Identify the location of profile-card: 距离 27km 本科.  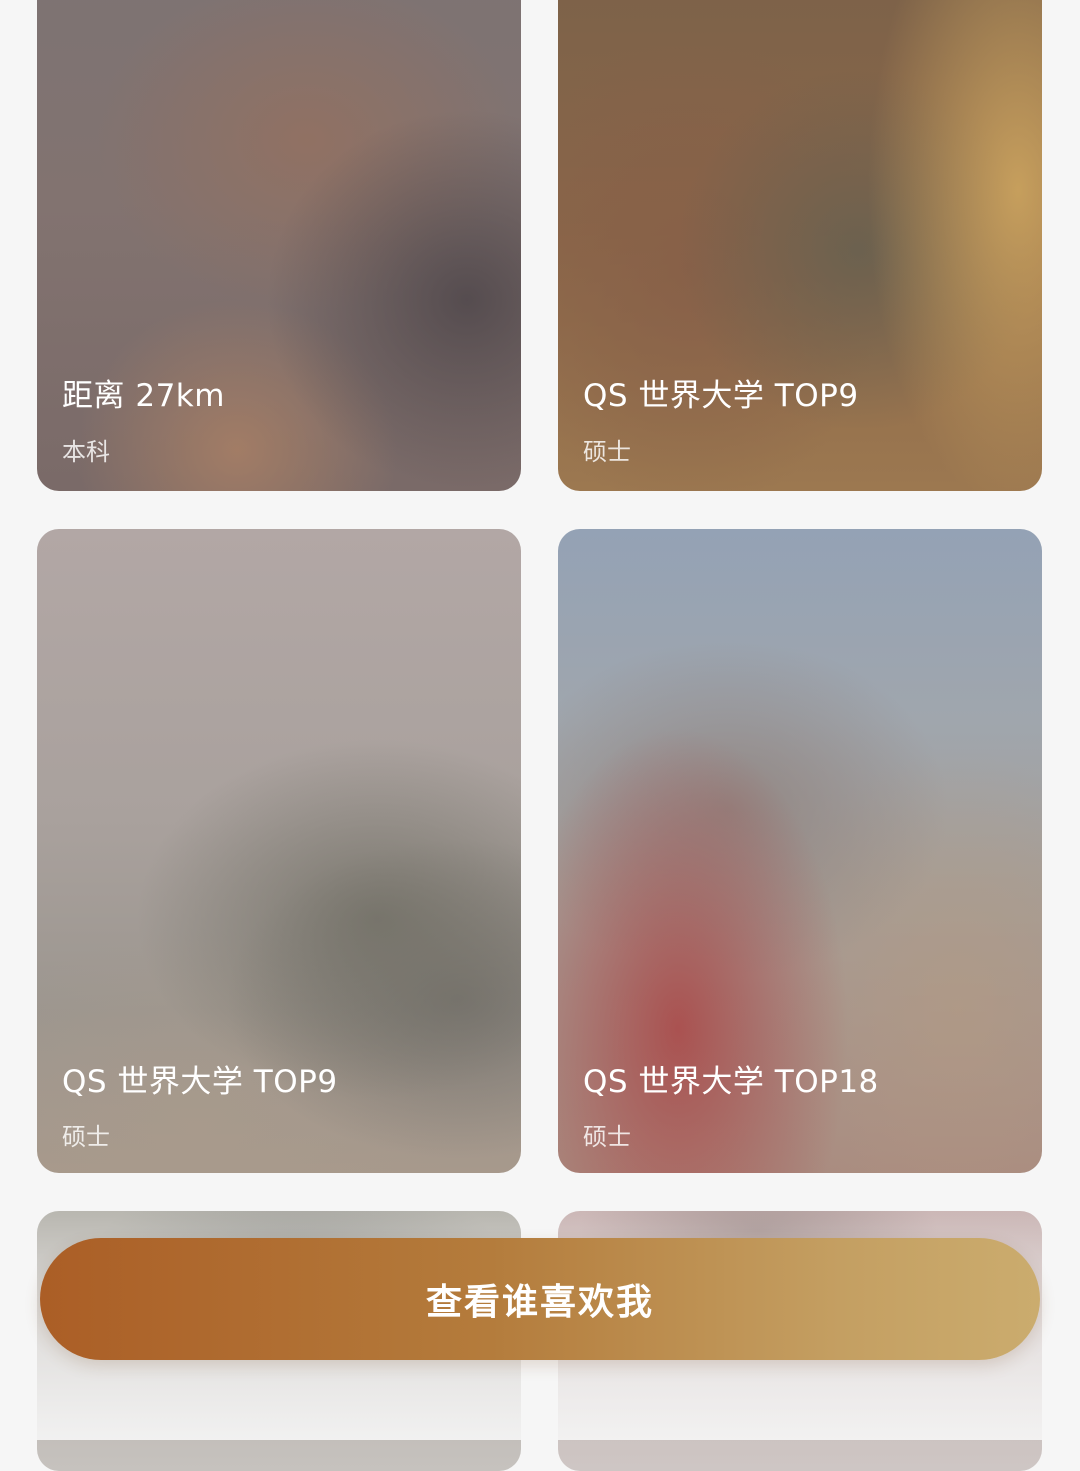
(279, 245).